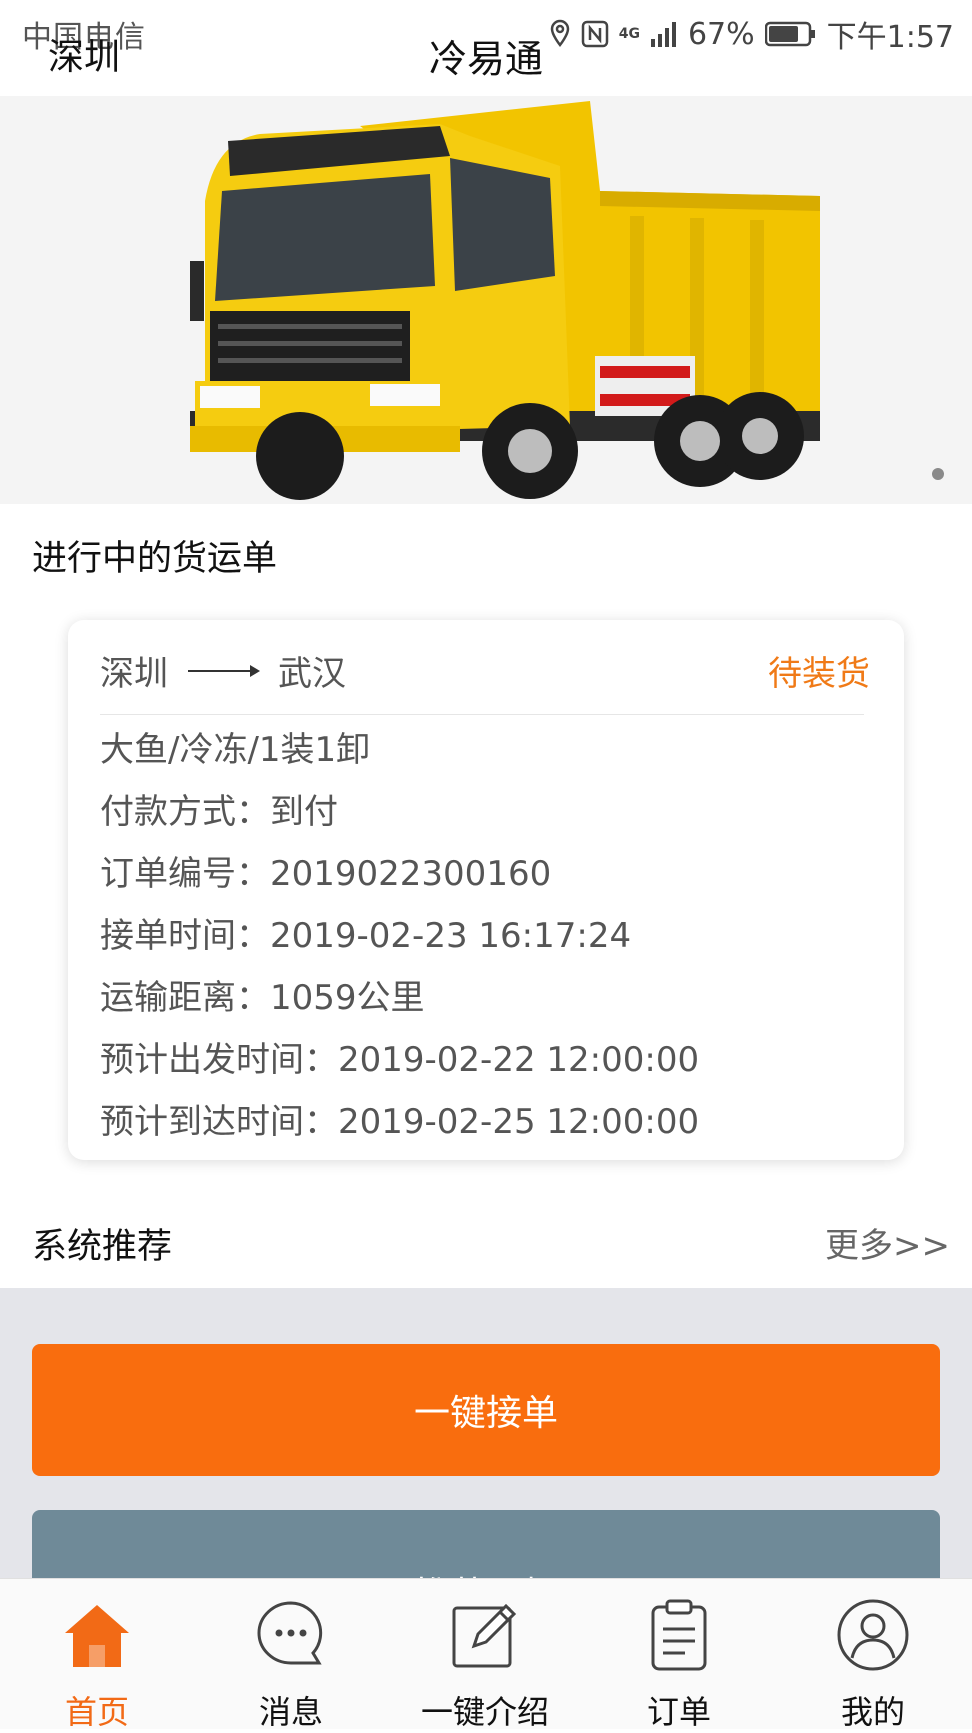  I want to click on arrive-time-row: 预计到达时间：2019-02-25 12:00:00, so click(399, 1118).